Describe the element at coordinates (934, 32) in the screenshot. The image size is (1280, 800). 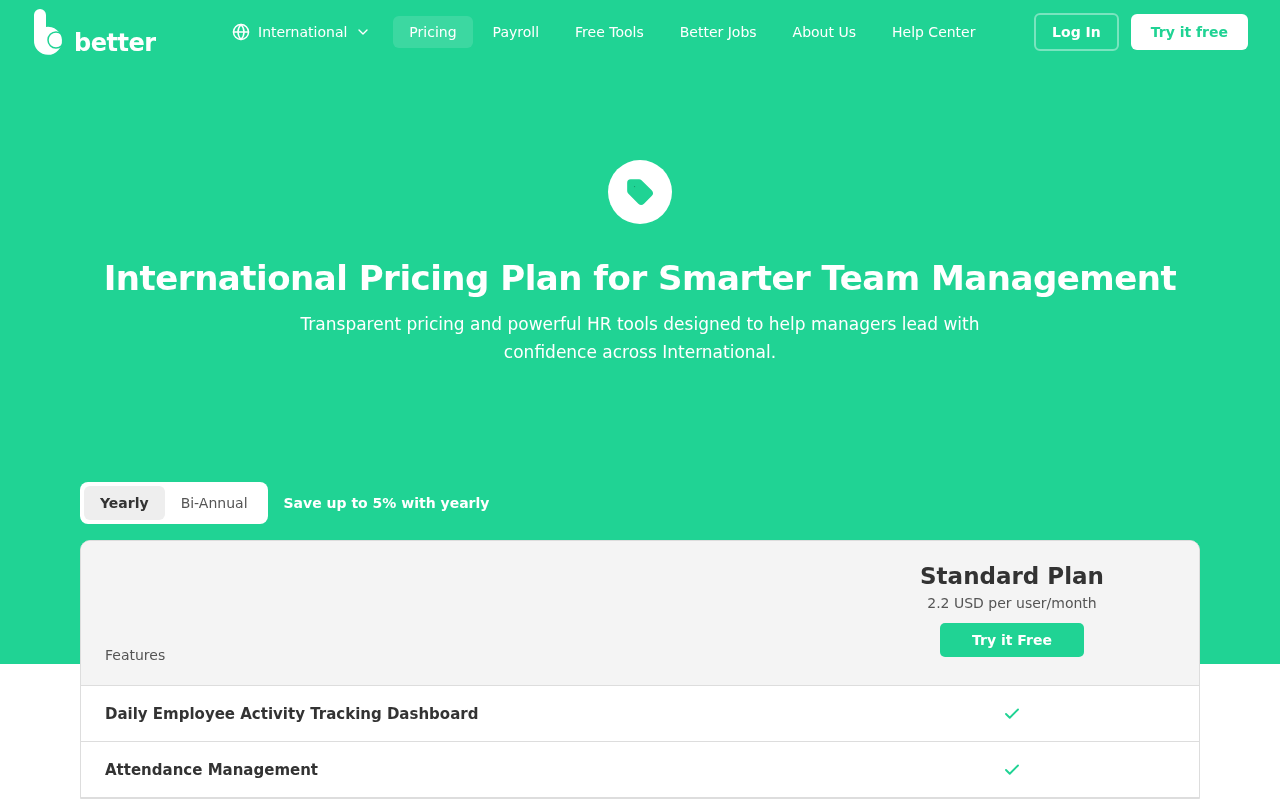
I see `nav-link: Help Center` at that location.